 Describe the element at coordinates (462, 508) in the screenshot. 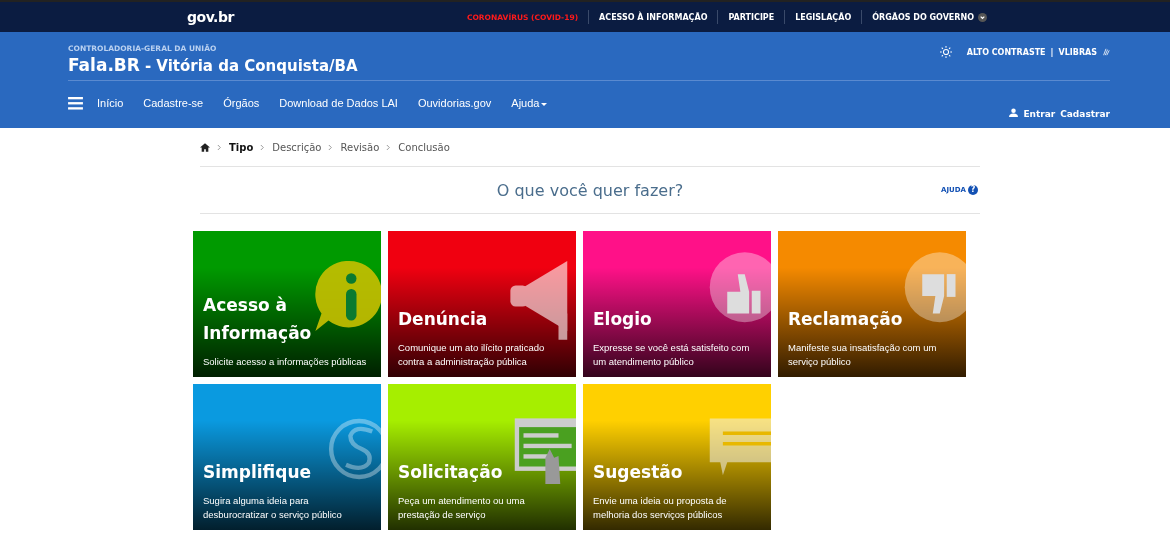

I see `card-description: Peça um atendimento ou uma prestação de serviço` at that location.